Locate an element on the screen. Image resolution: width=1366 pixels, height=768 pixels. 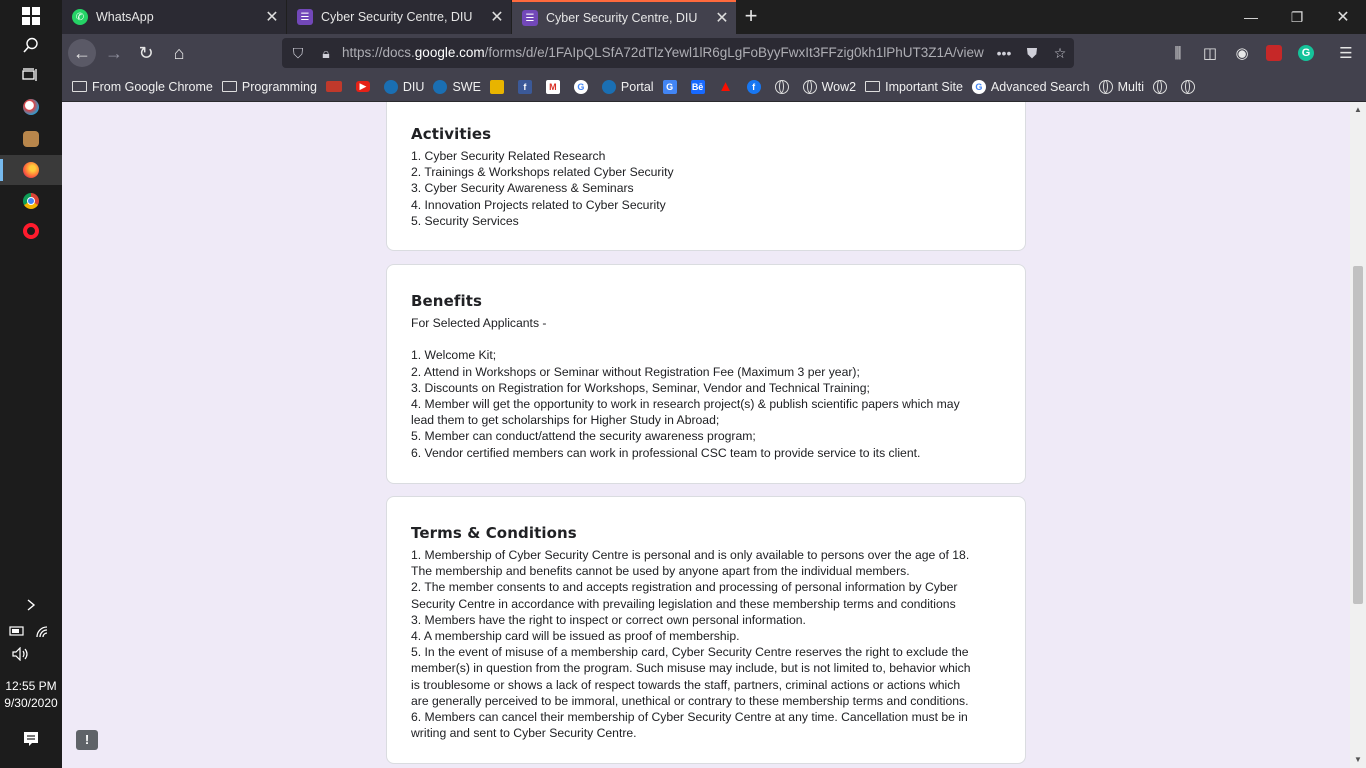
bookmark-important-site: Important Site is located at coordinates (914, 87).